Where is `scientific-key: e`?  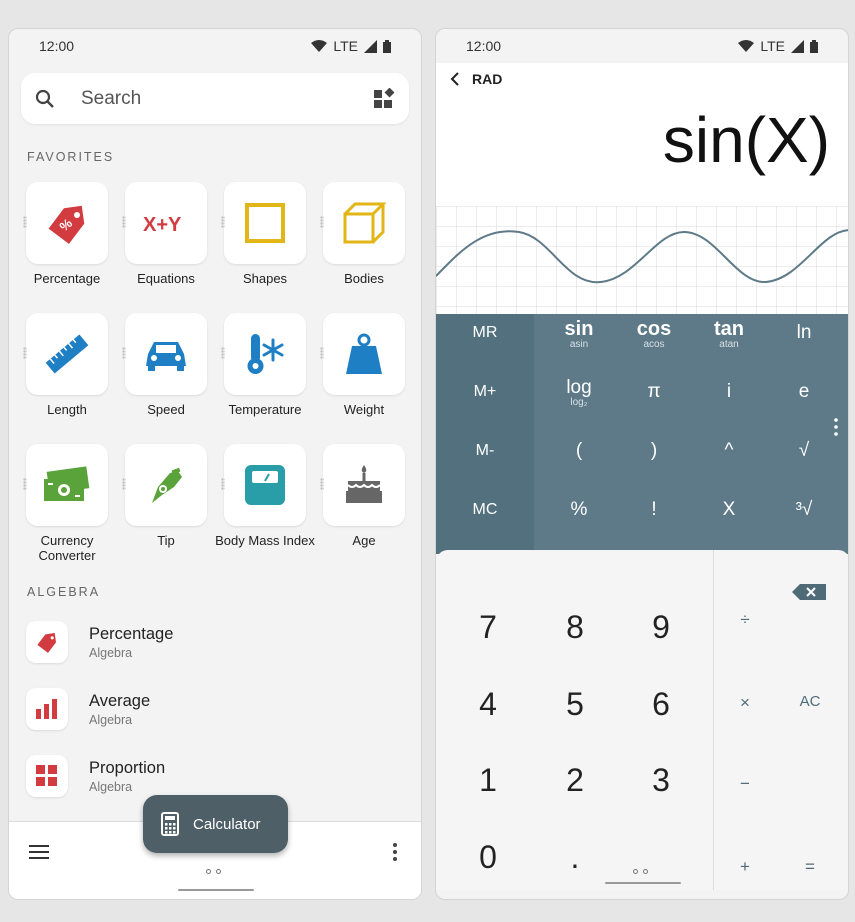
scientific-key: e is located at coordinates (804, 392).